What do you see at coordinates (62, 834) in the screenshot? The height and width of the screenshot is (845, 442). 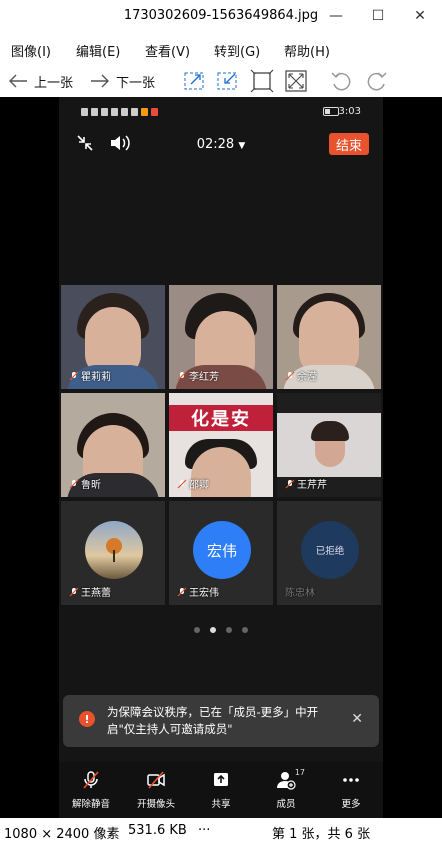 I see `image-dimensions: 1080 × 2400 像素` at bounding box center [62, 834].